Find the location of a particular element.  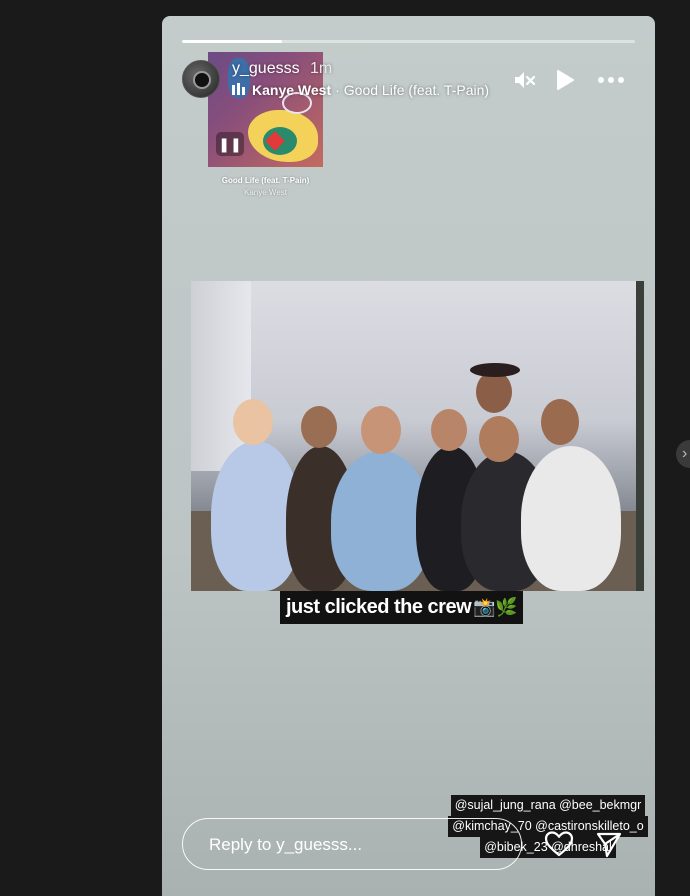

story-caption: just clicked the crew 📸🌿 is located at coordinates (401, 607).